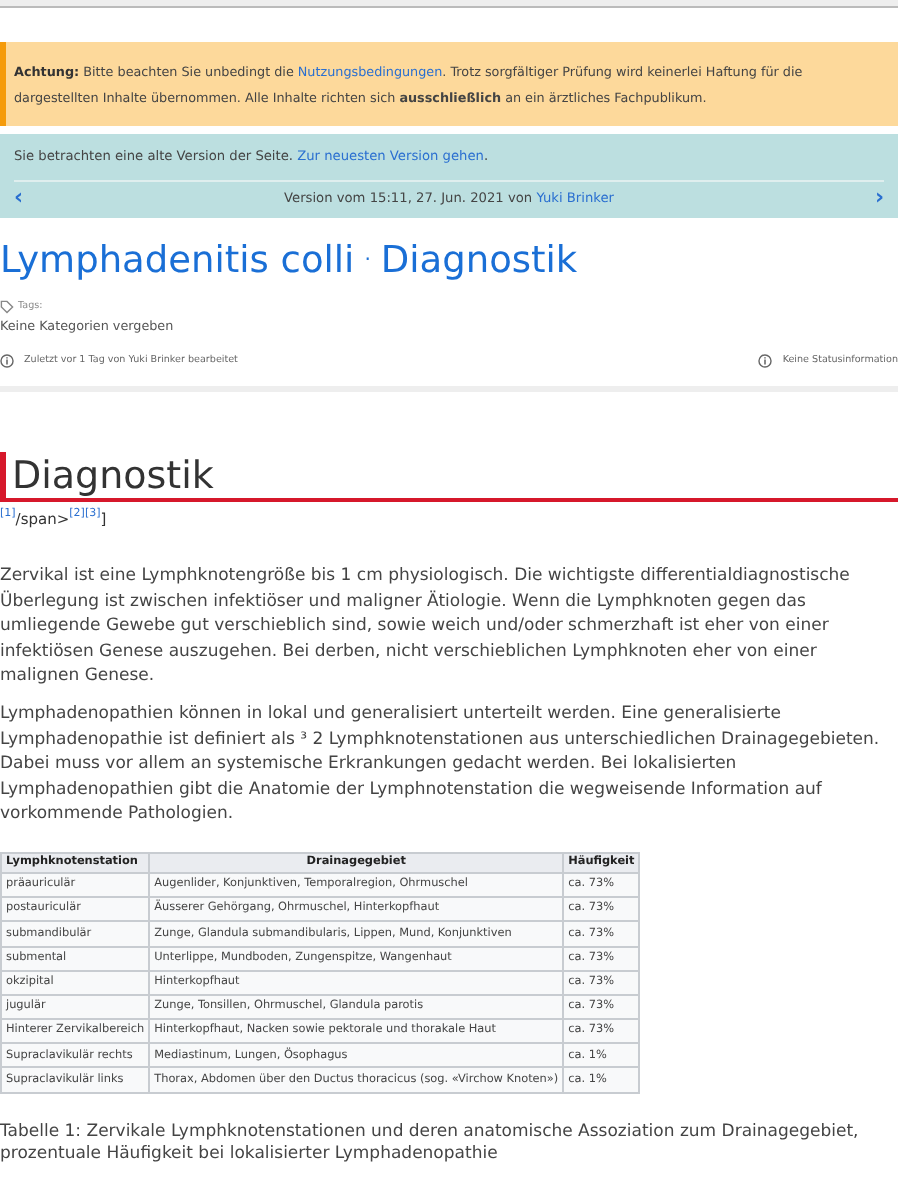  Describe the element at coordinates (430, 1143) in the screenshot. I see `table-caption: Tabelle 1: Zervikale Lymphknotenstationen und deren anatomische Assoziation zum Drainagegebiet, prozentuale Häufigkeit bei lokalisierter Lymphadenopathie` at that location.